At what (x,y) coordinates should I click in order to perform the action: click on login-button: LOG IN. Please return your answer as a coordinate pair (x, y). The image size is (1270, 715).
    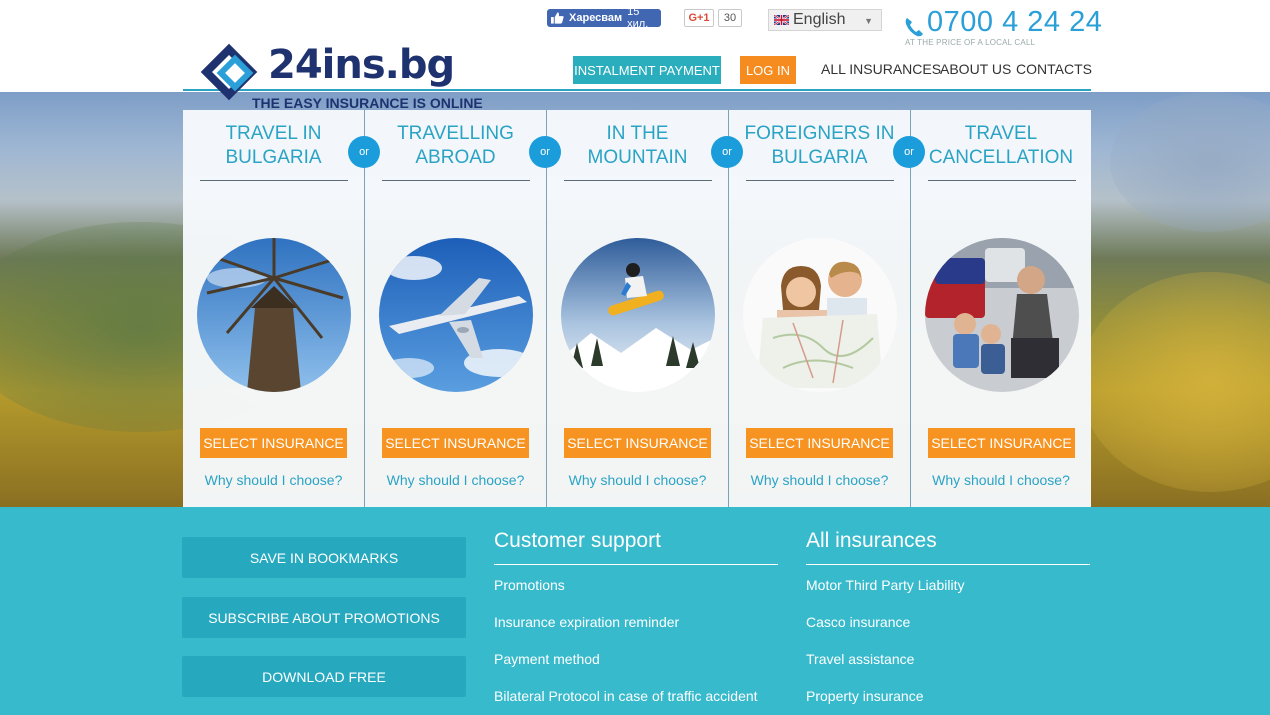
    Looking at the image, I should click on (768, 70).